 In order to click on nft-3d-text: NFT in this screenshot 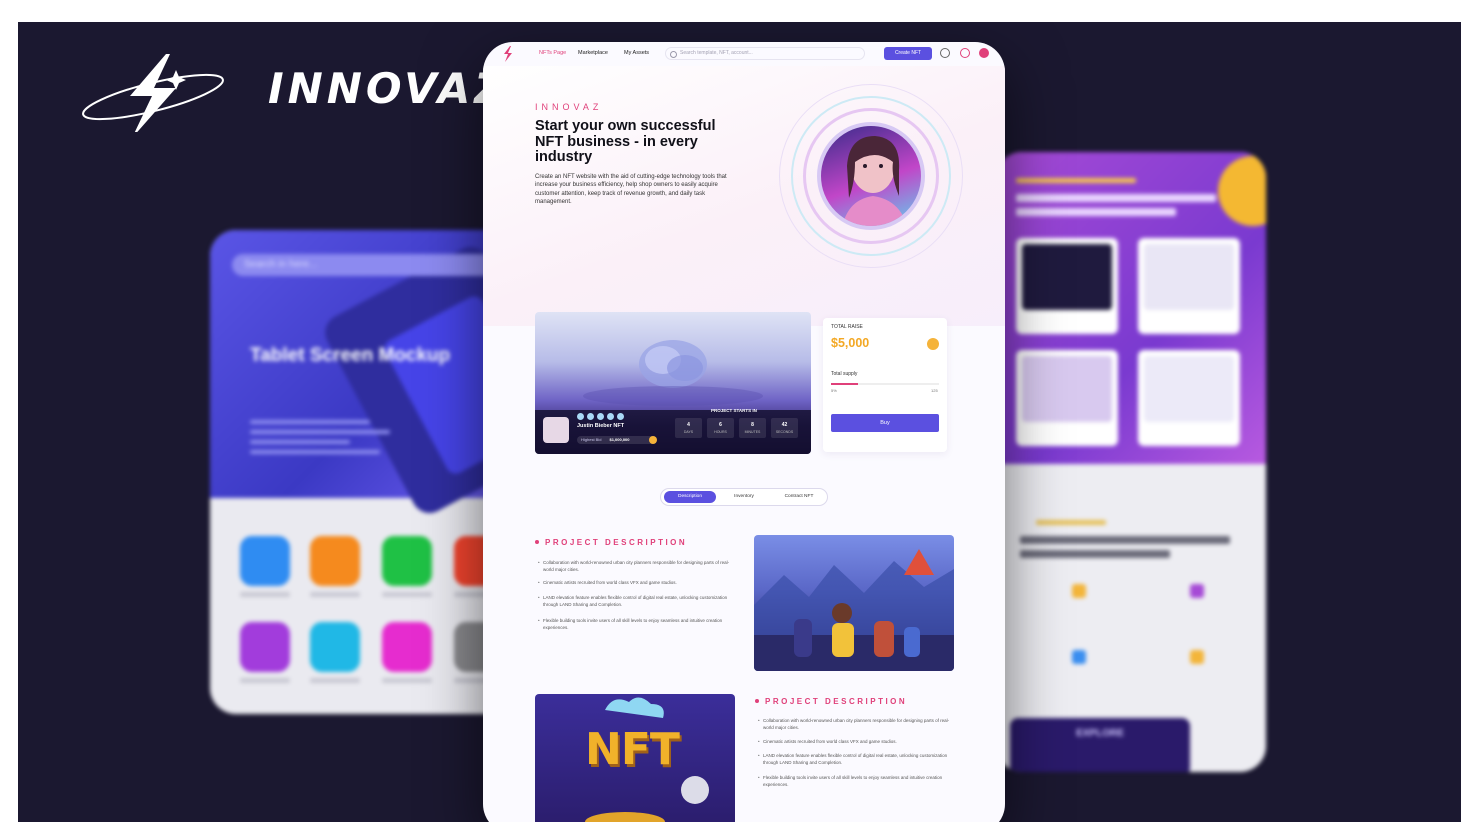, I will do `click(632, 749)`.